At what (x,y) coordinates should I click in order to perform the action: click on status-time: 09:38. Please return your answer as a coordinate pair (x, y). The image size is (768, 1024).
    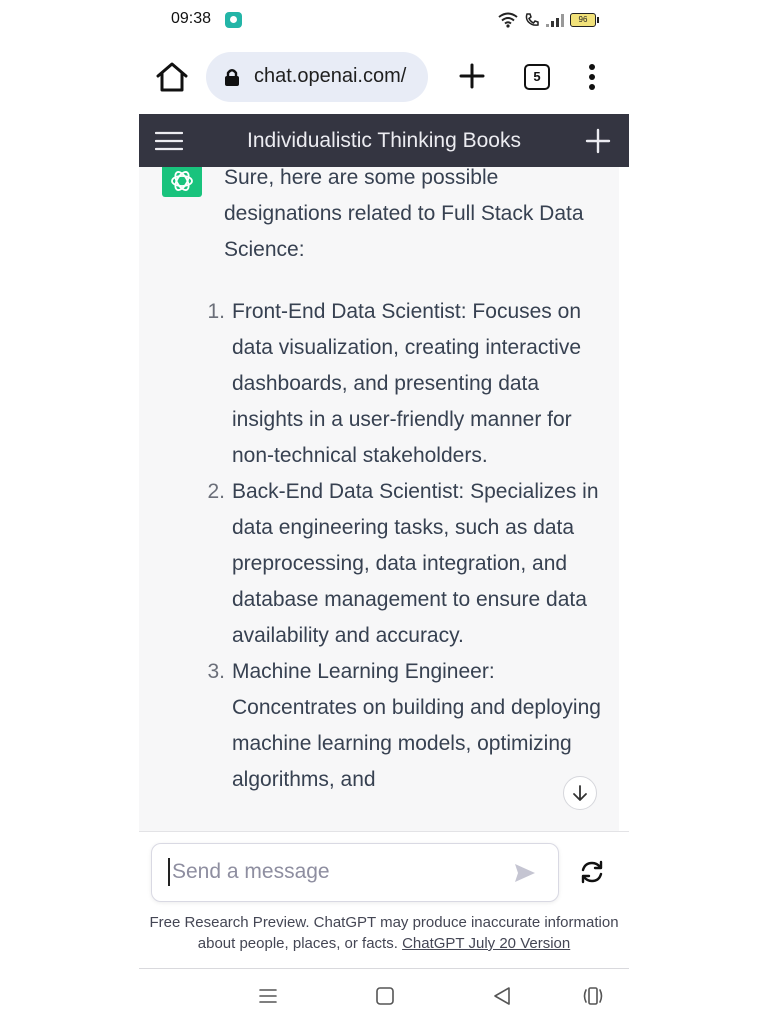
    Looking at the image, I should click on (191, 18).